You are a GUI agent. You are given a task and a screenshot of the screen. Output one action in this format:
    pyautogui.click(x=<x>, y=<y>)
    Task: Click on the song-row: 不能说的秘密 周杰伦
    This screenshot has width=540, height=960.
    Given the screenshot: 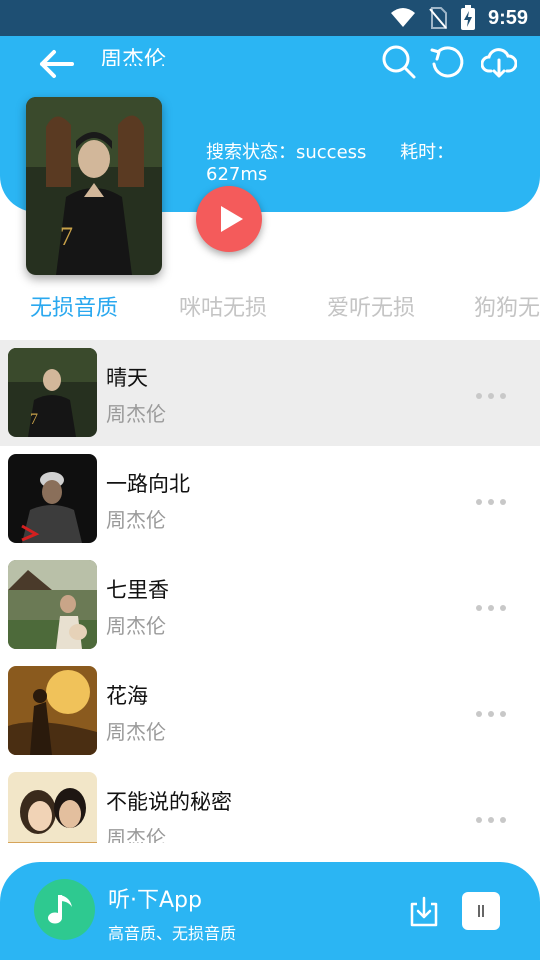 What is the action you would take?
    pyautogui.click(x=270, y=803)
    